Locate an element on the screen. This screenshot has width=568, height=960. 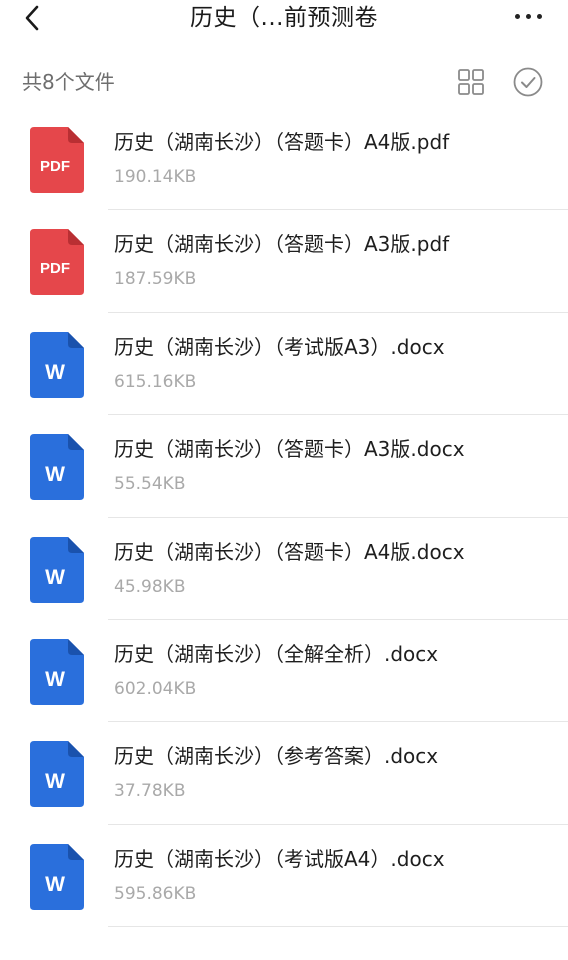
check-circle-icon is located at coordinates (528, 82).